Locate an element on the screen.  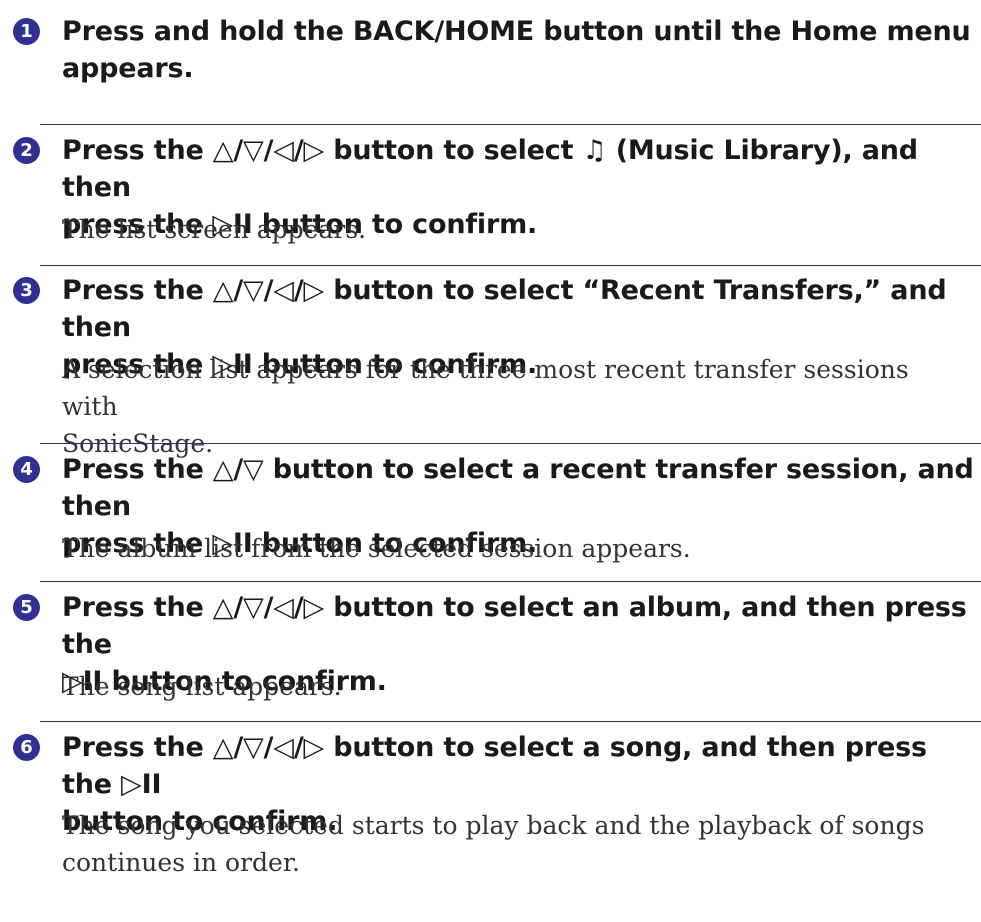
music-note-icon: ♫ is located at coordinates (594, 150).